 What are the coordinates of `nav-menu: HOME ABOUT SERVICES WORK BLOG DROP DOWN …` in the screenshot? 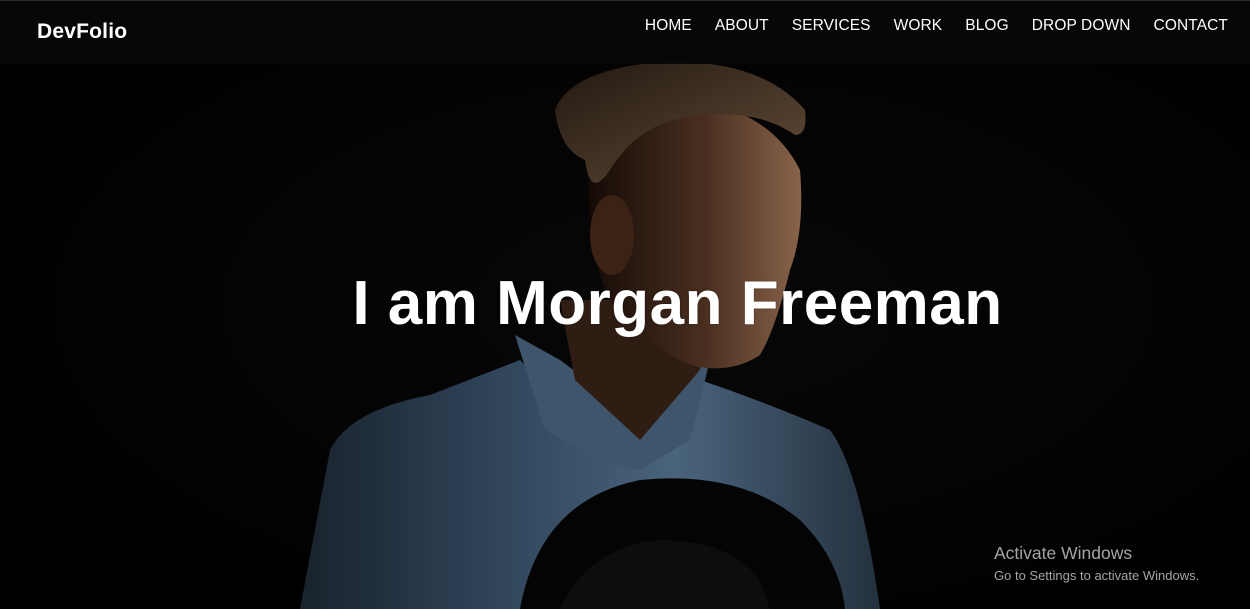 It's located at (925, 26).